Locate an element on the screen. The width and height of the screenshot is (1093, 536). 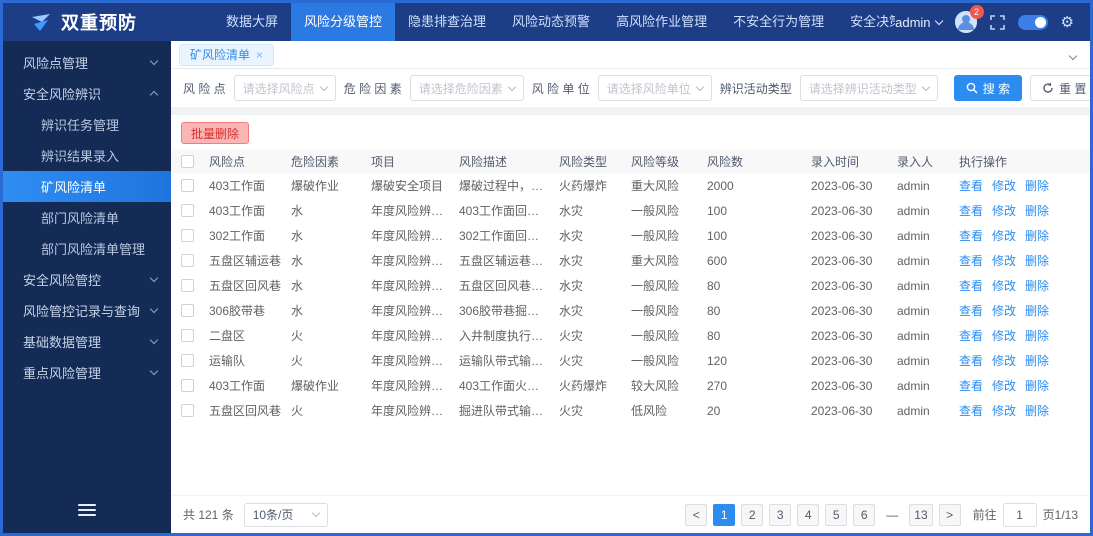
sidebar-item-重点风险管理: 重点风险管理 is located at coordinates (87, 372).